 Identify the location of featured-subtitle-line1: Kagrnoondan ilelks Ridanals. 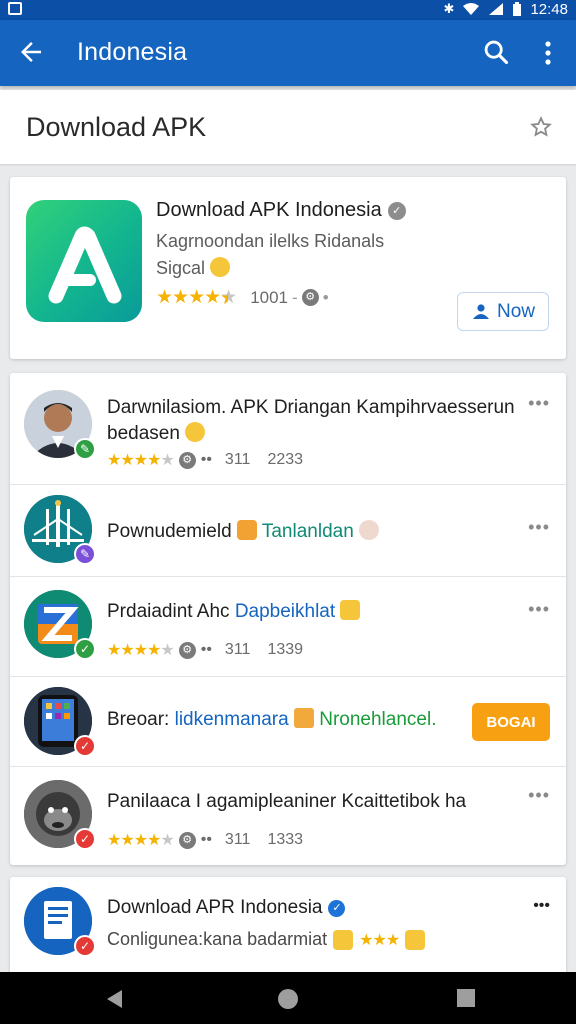
(270, 241).